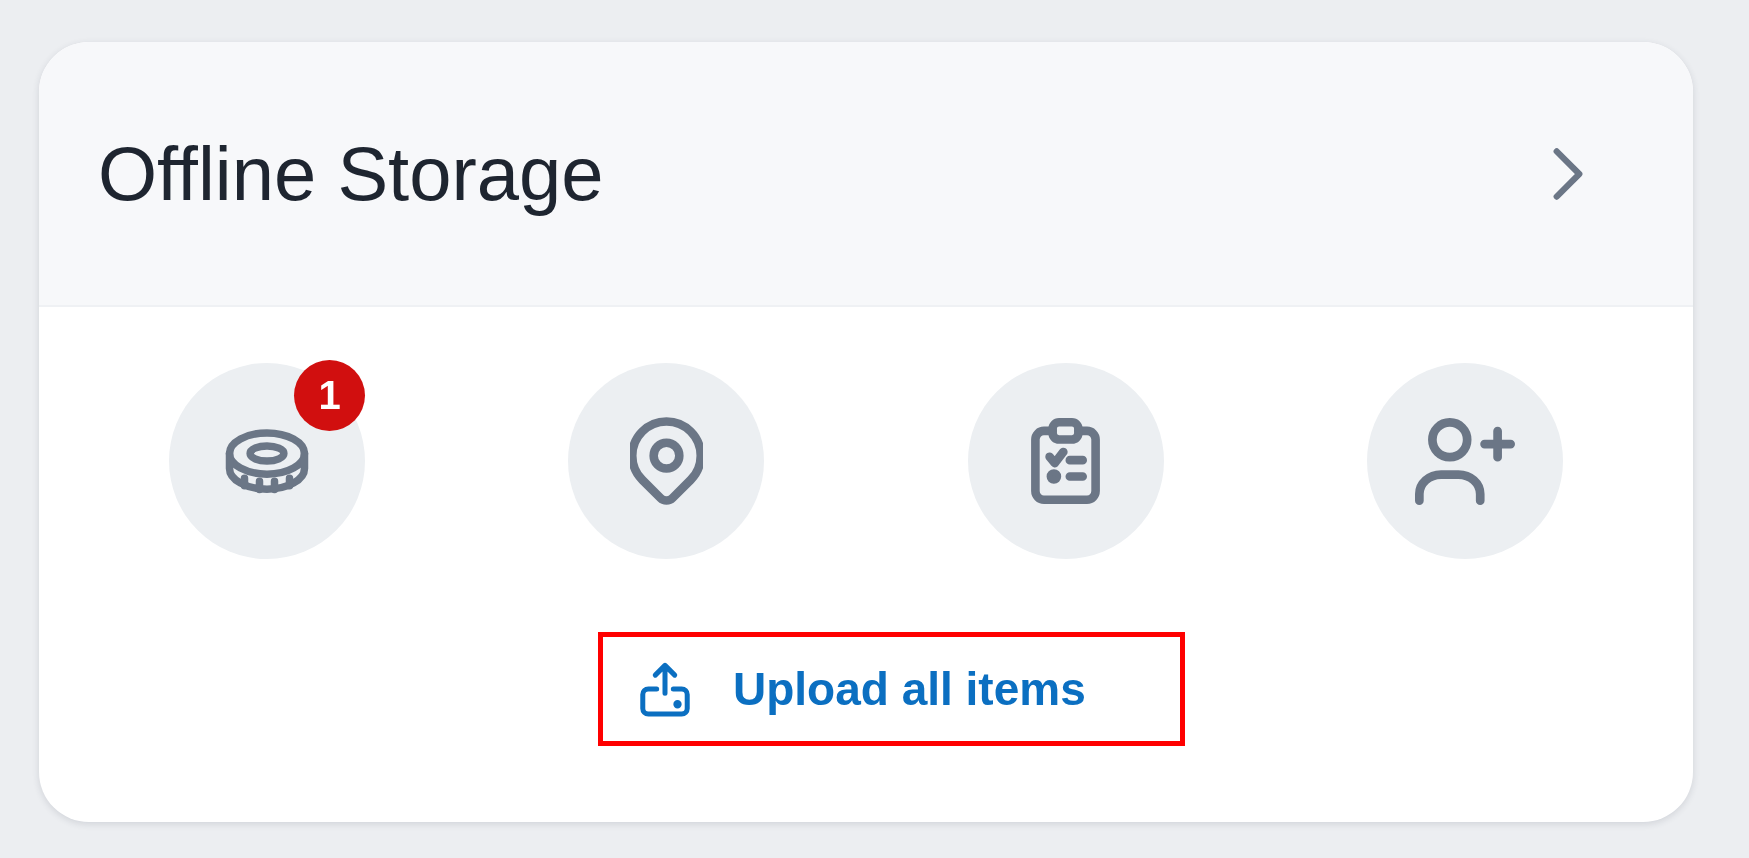 This screenshot has width=1749, height=858. Describe the element at coordinates (1465, 461) in the screenshot. I see `user-plus-icon` at that location.